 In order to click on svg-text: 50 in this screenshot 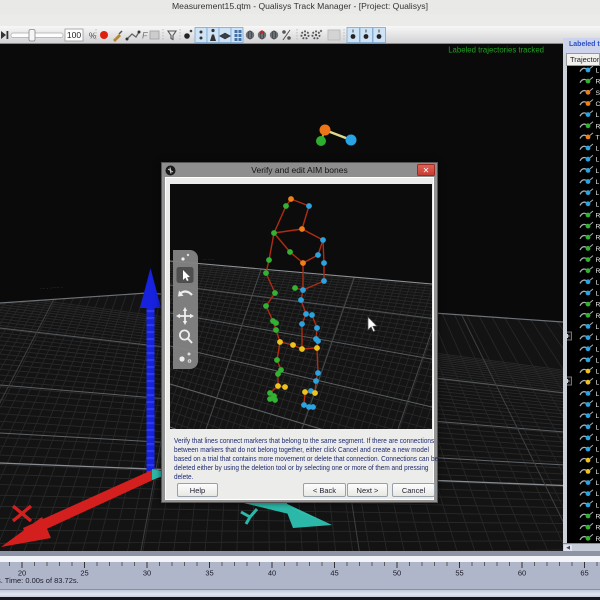, I will do `click(397, 573)`.